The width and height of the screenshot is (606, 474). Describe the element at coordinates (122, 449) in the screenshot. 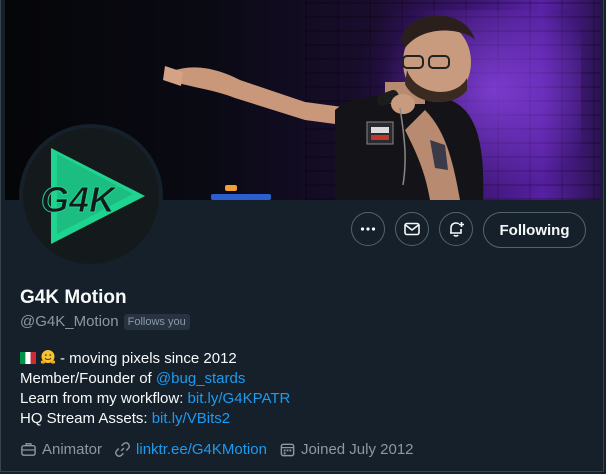

I see `link-icon` at that location.